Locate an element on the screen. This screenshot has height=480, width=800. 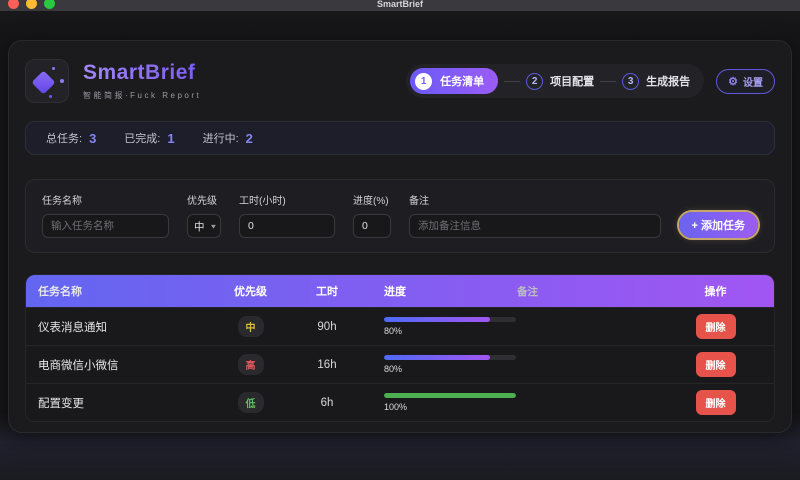
hours-label: 工时(小时) is located at coordinates (262, 201).